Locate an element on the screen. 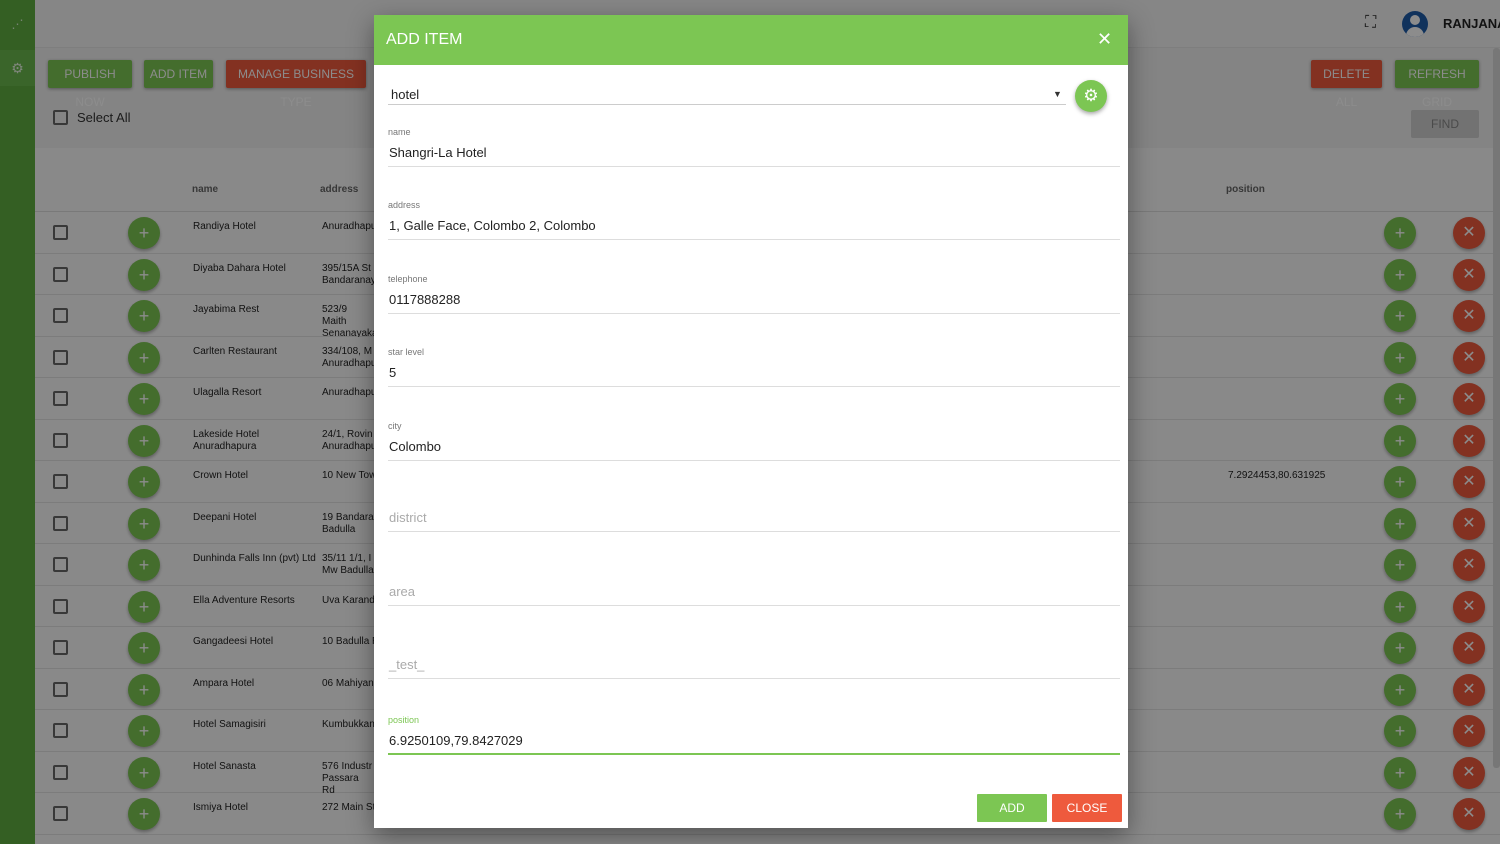 This screenshot has height=844, width=1500. name-field: name Shangri-La Hotel is located at coordinates (754, 147).